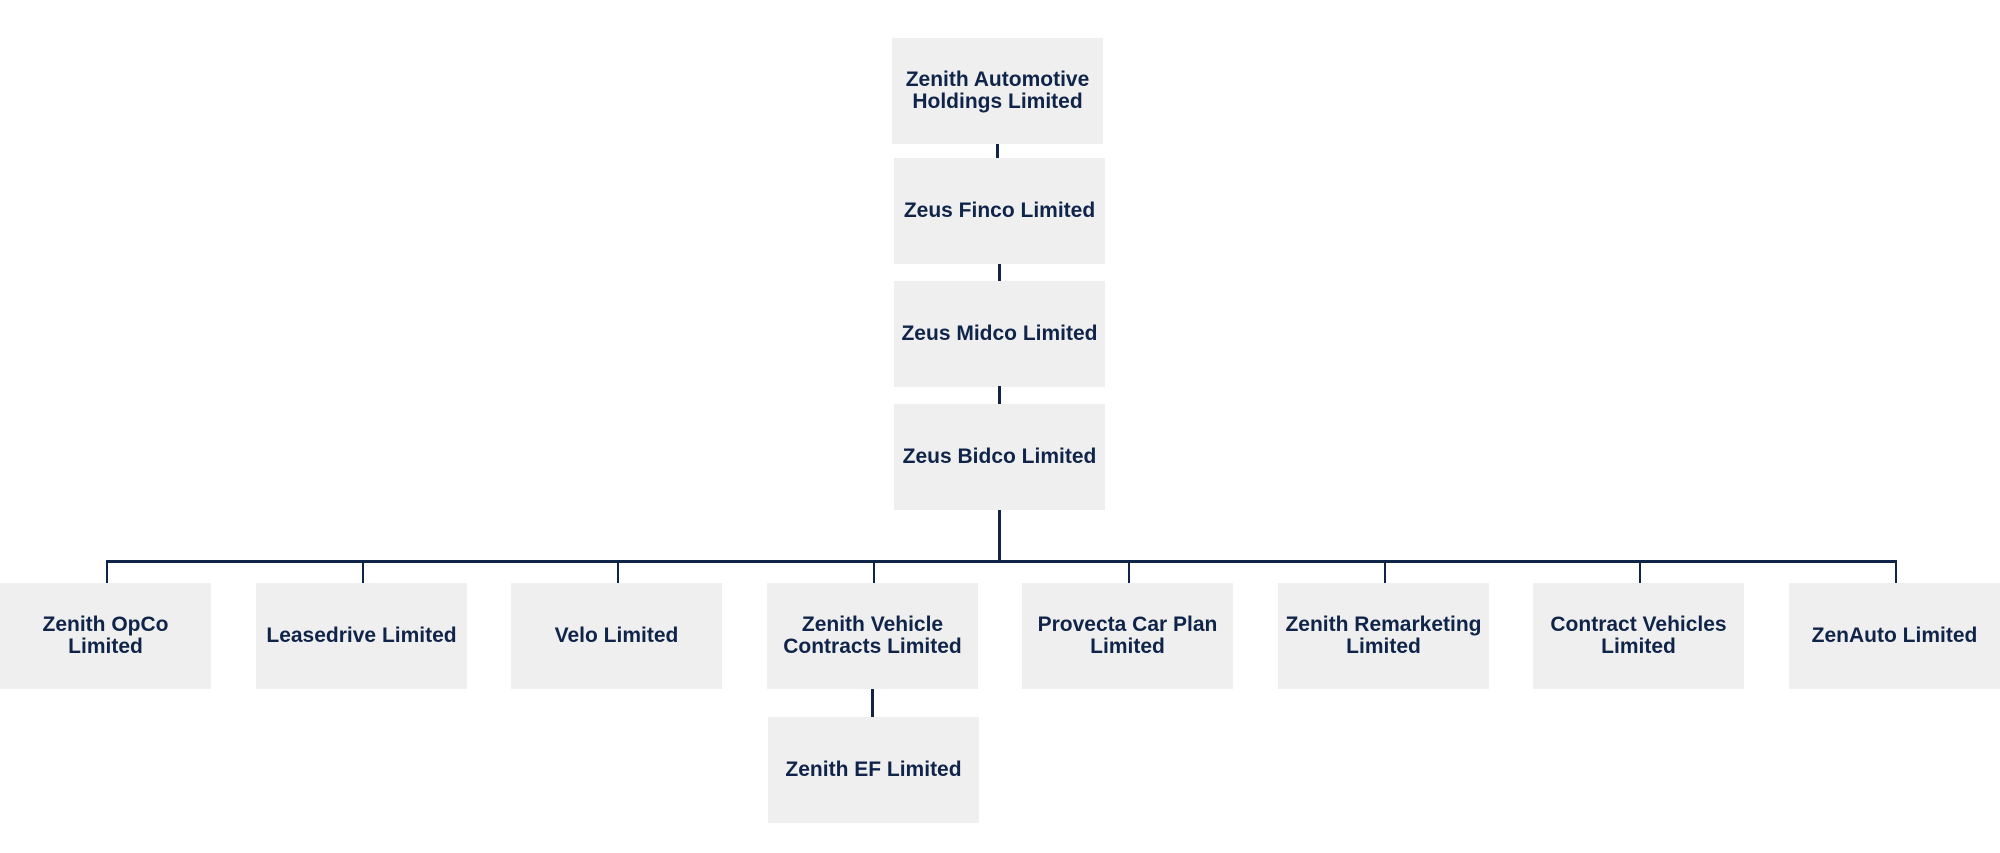 Image resolution: width=2000 pixels, height=853 pixels. Describe the element at coordinates (872, 703) in the screenshot. I see `connector-zvc-ef` at that location.